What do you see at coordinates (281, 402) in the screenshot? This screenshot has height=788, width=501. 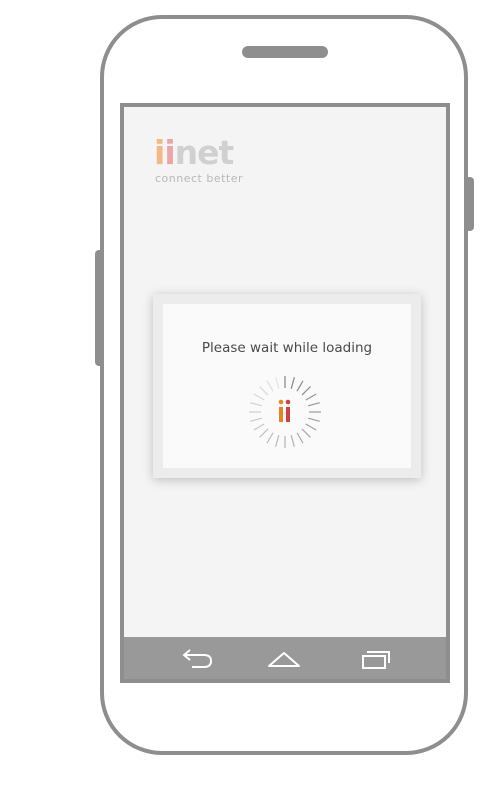 I see `logo-i-orange-dot` at bounding box center [281, 402].